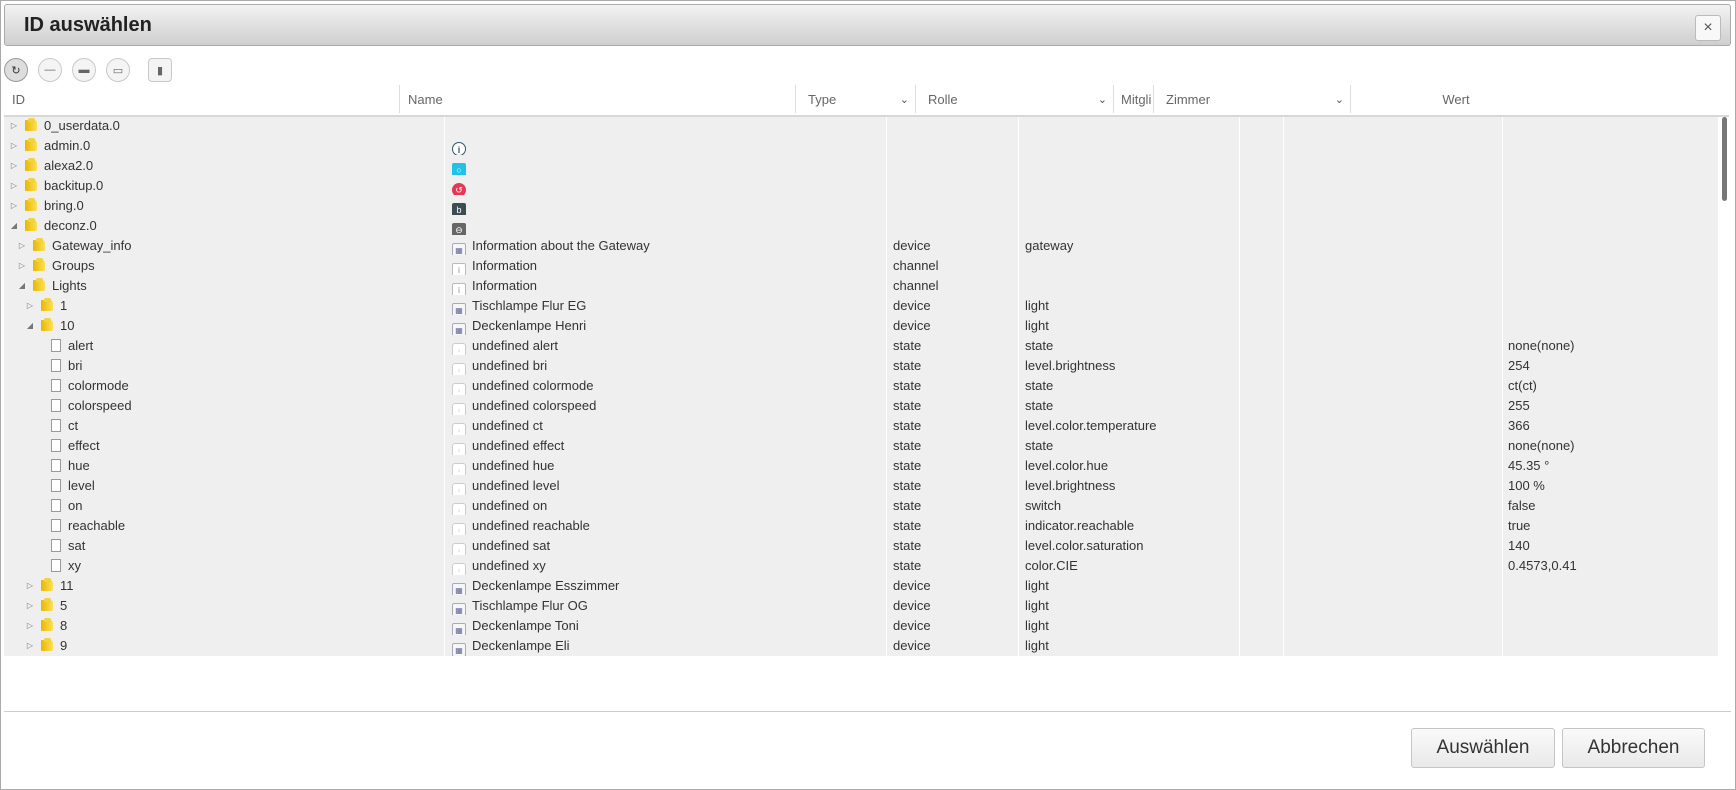 The width and height of the screenshot is (1736, 790). What do you see at coordinates (861, 226) in the screenshot?
I see `table-row: ◢ deconz.0 ⊖` at bounding box center [861, 226].